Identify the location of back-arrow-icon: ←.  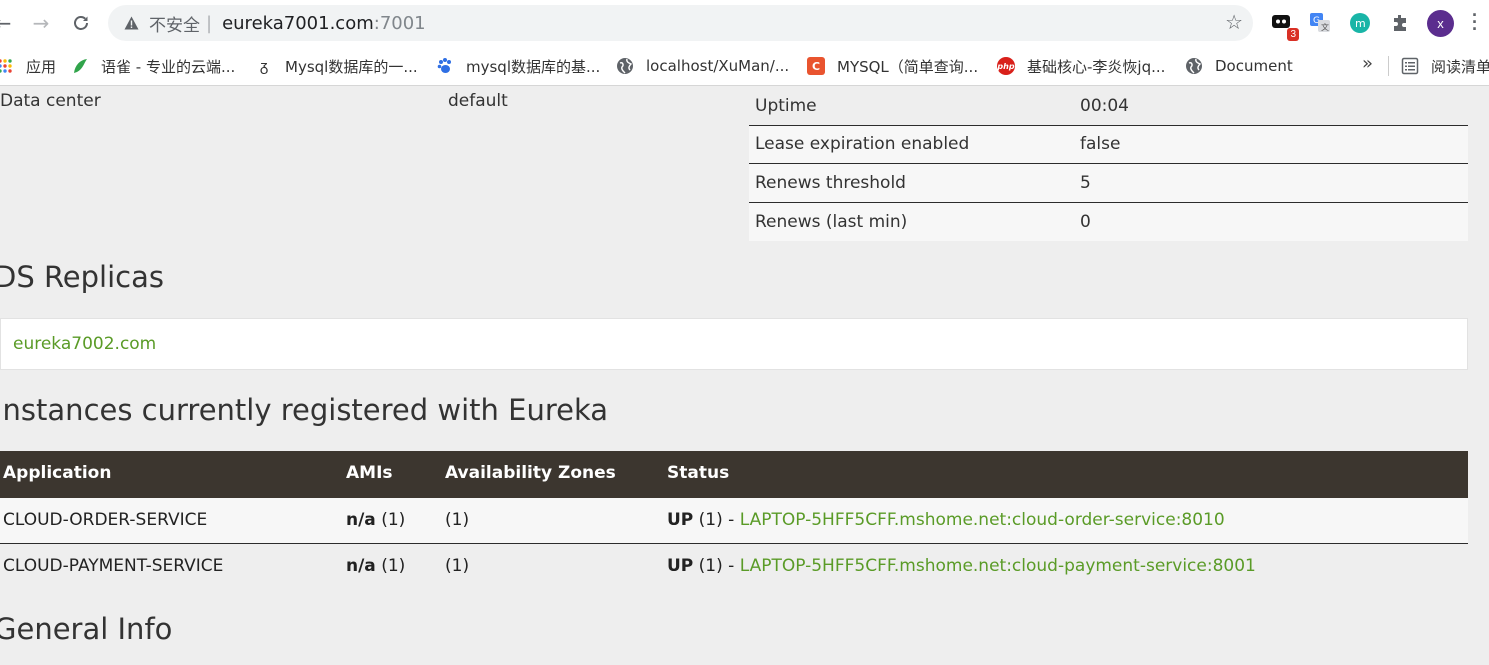
(9, 23).